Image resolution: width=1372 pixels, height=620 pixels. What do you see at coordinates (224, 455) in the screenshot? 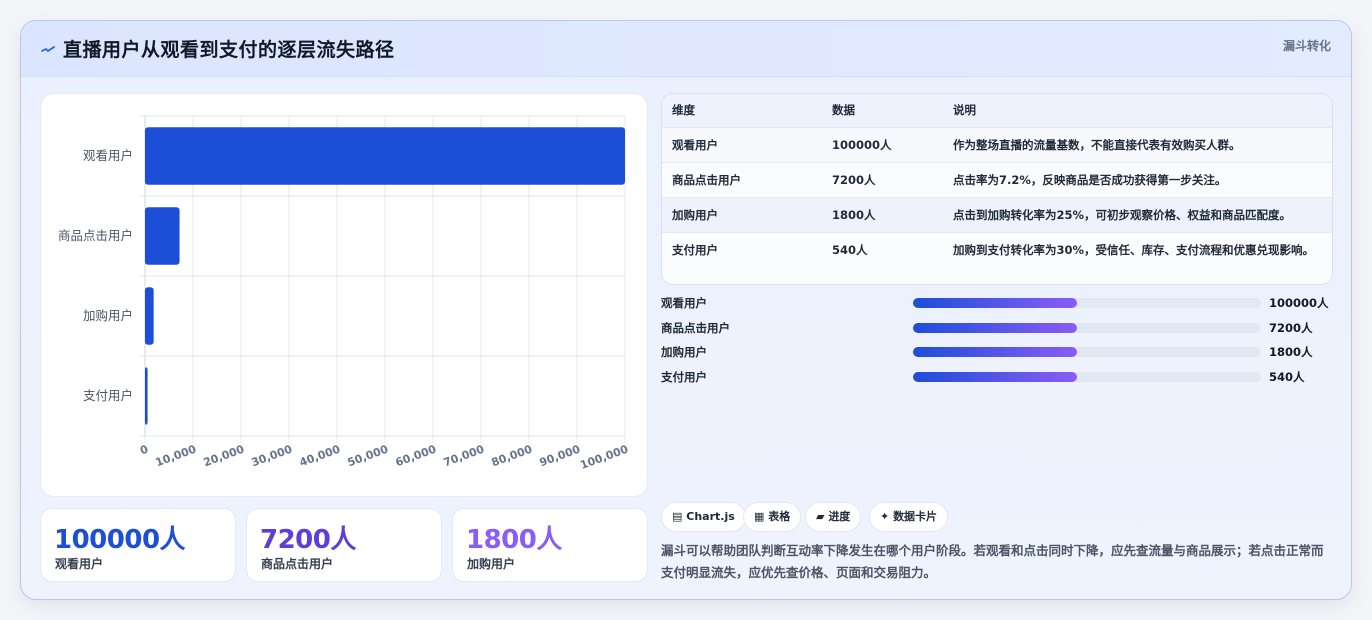
I see `x-tick-label: 20,000` at bounding box center [224, 455].